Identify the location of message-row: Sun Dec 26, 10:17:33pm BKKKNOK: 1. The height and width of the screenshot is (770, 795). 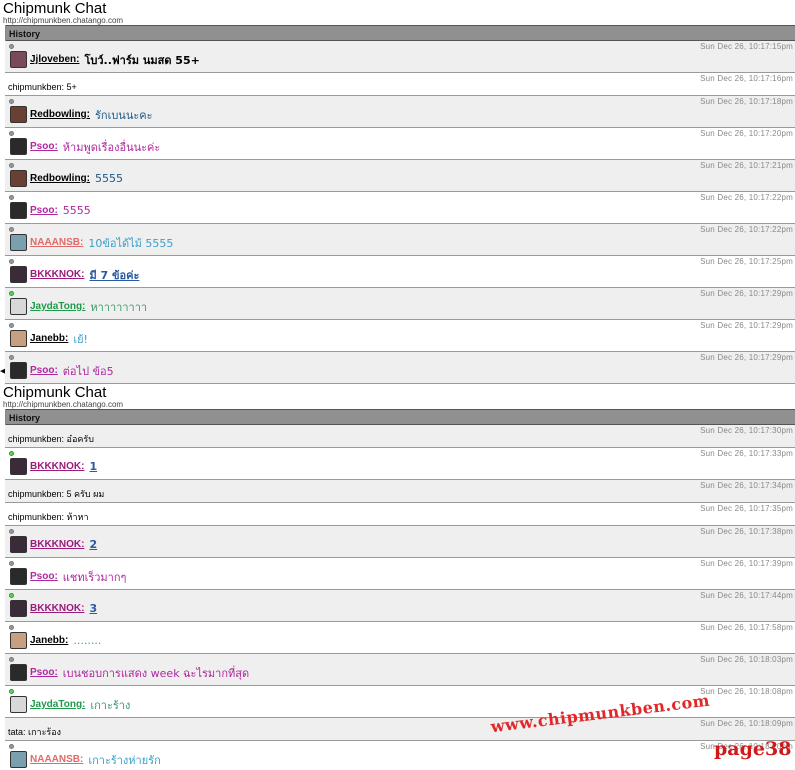
(400, 464).